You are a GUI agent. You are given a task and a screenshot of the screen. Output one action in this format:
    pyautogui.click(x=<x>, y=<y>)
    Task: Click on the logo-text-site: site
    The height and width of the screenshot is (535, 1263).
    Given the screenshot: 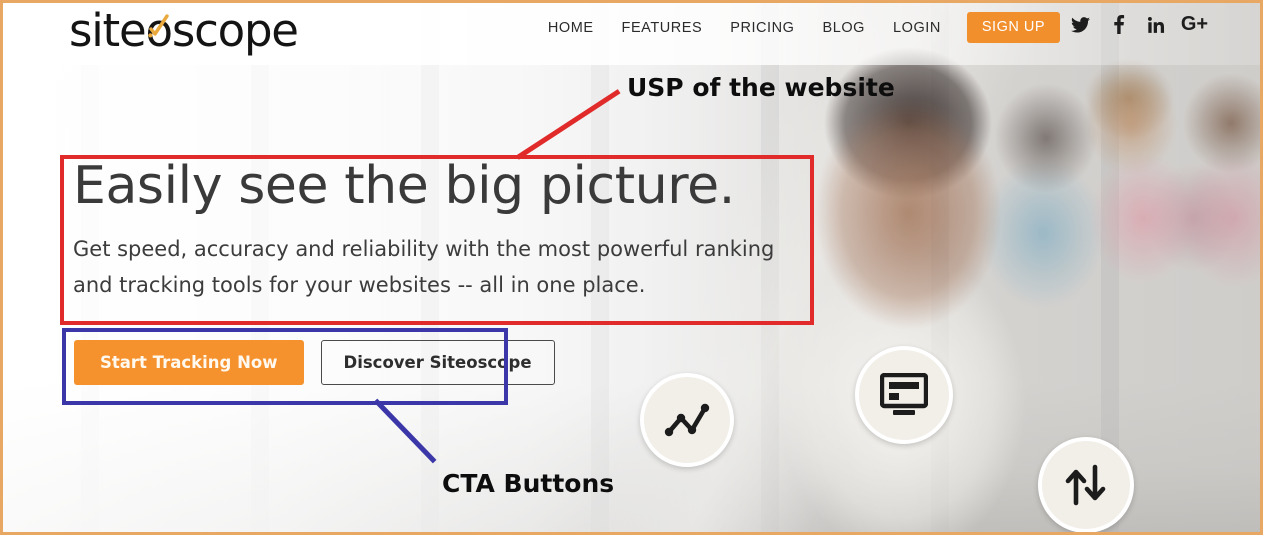 What is the action you would take?
    pyautogui.click(x=108, y=30)
    